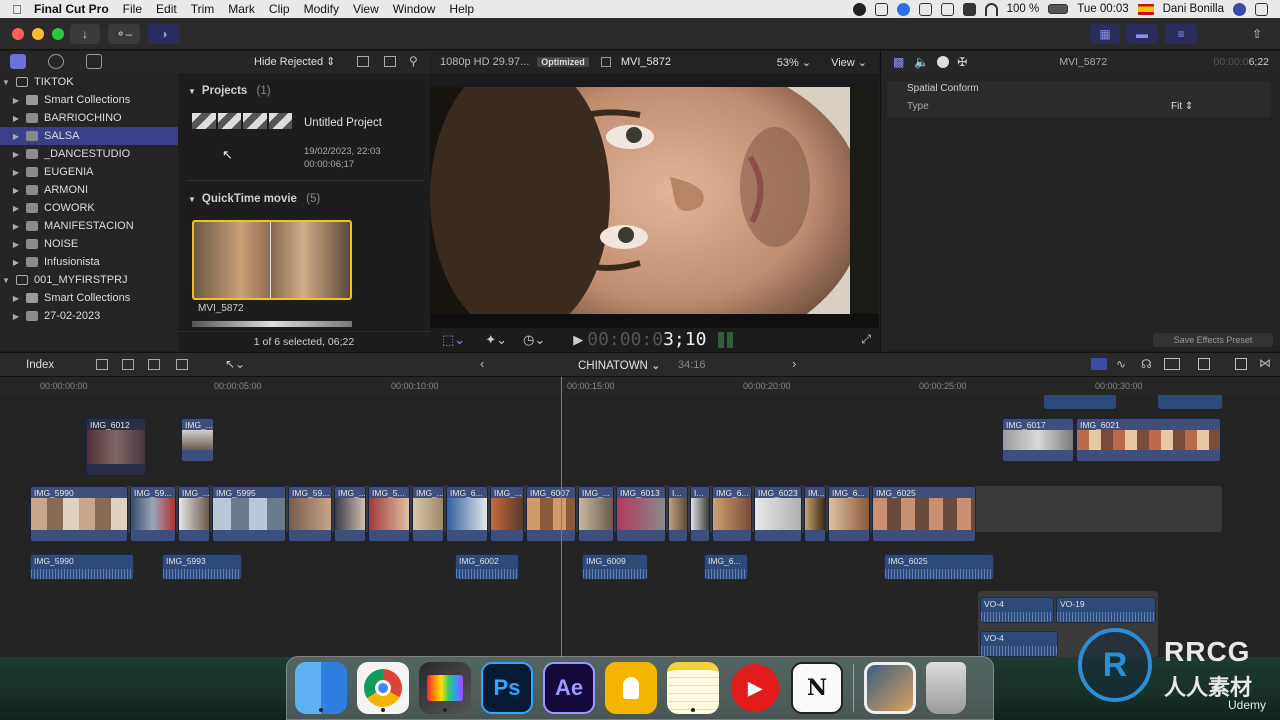  Describe the element at coordinates (482, 363) in the screenshot. I see `back-arrow-icon: ‹` at that location.